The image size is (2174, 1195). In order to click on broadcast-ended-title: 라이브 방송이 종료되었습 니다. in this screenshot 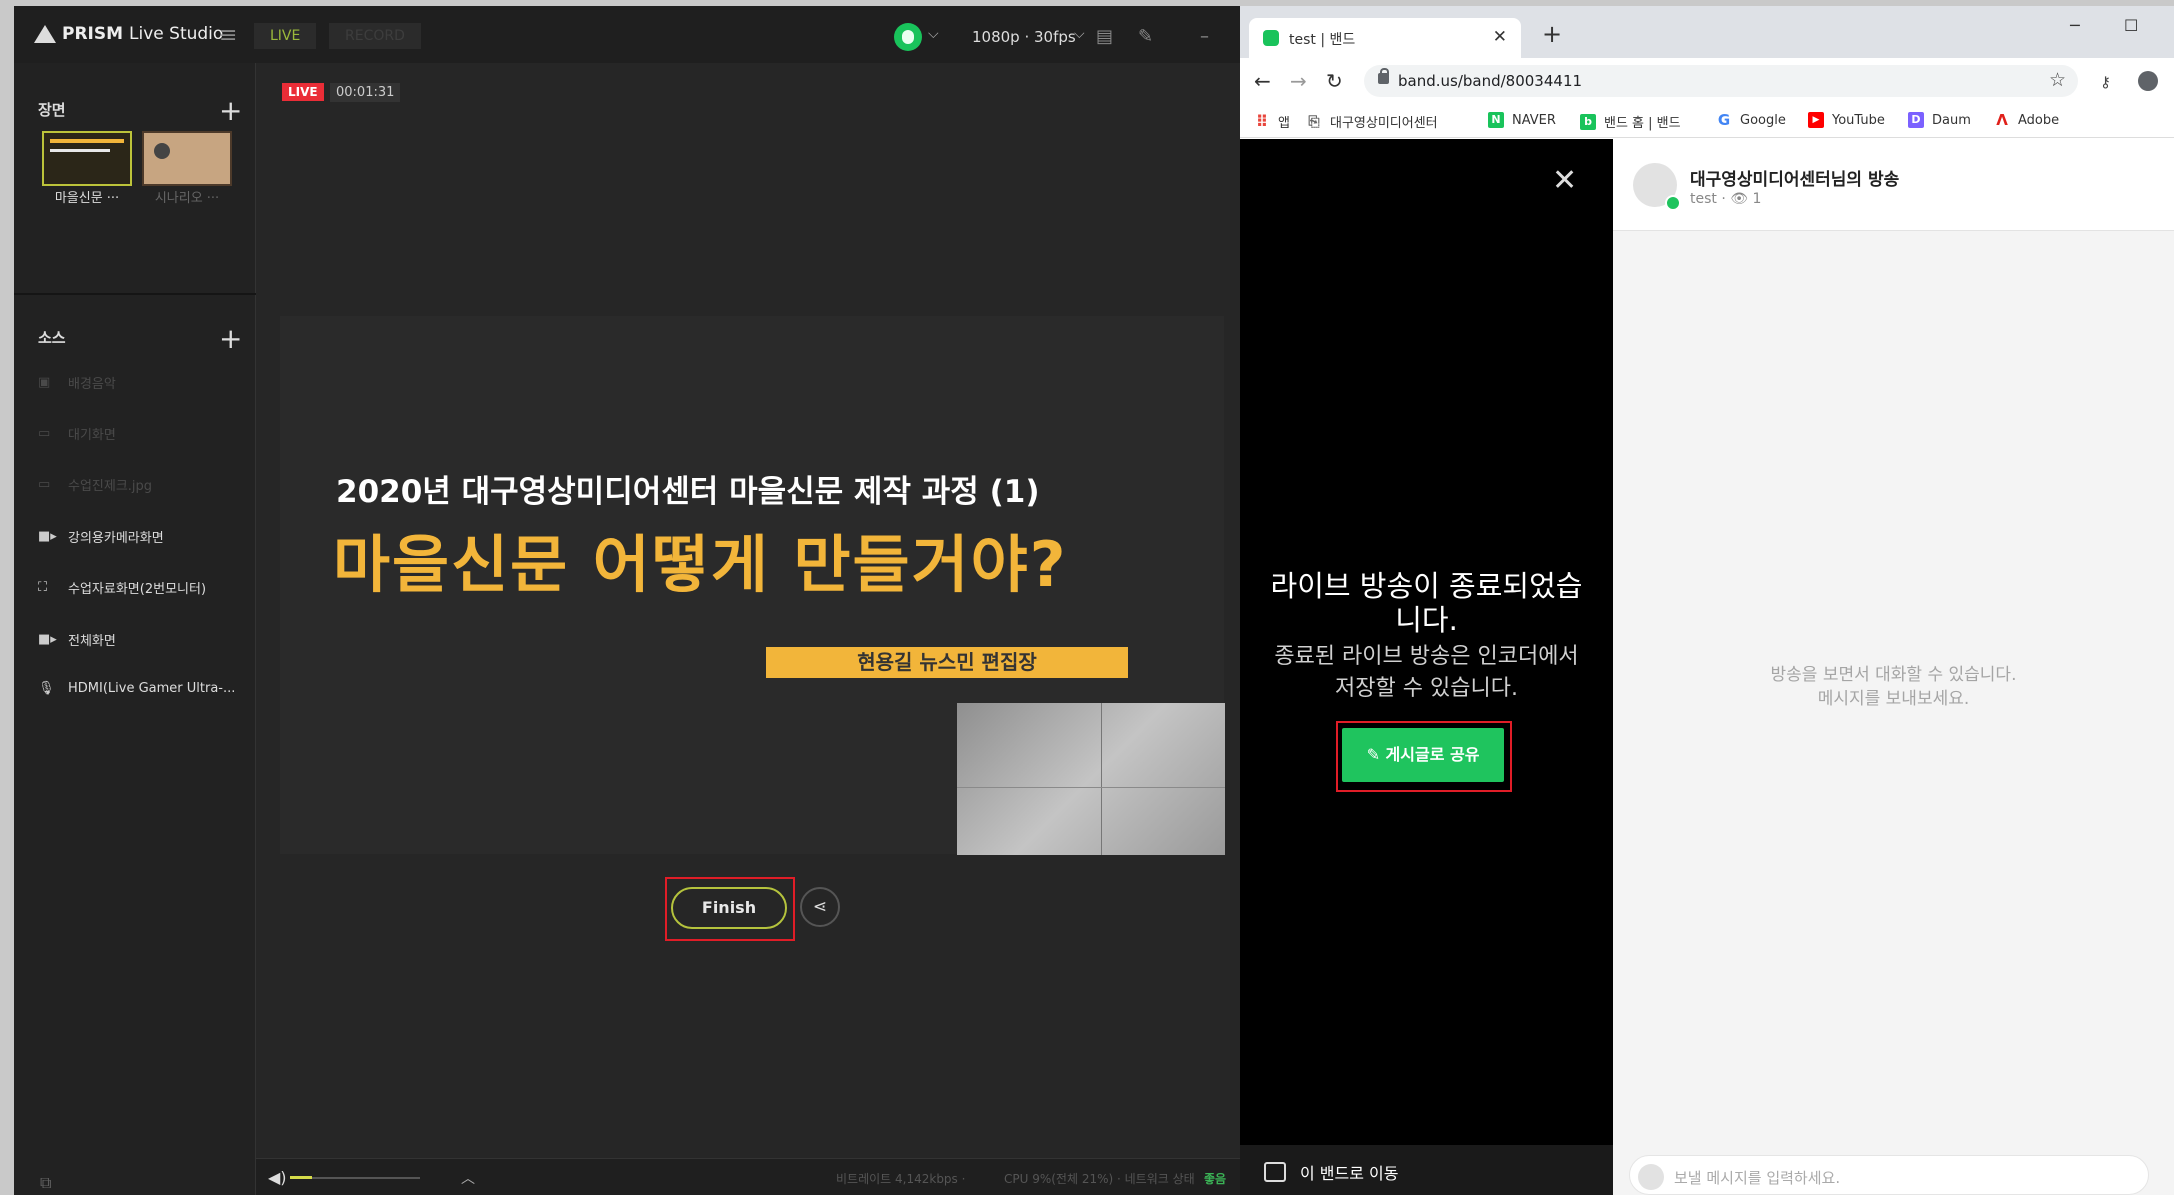, I will do `click(1426, 603)`.